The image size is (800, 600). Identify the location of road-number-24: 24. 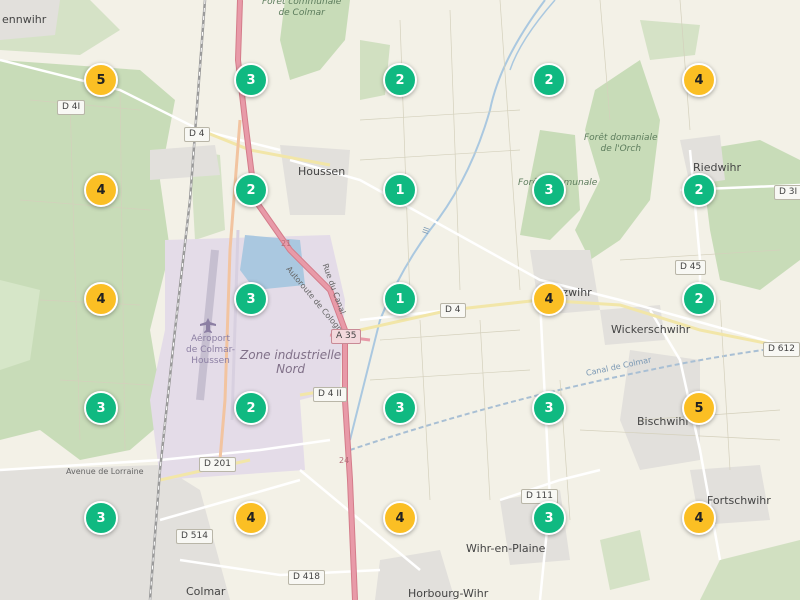
(344, 460).